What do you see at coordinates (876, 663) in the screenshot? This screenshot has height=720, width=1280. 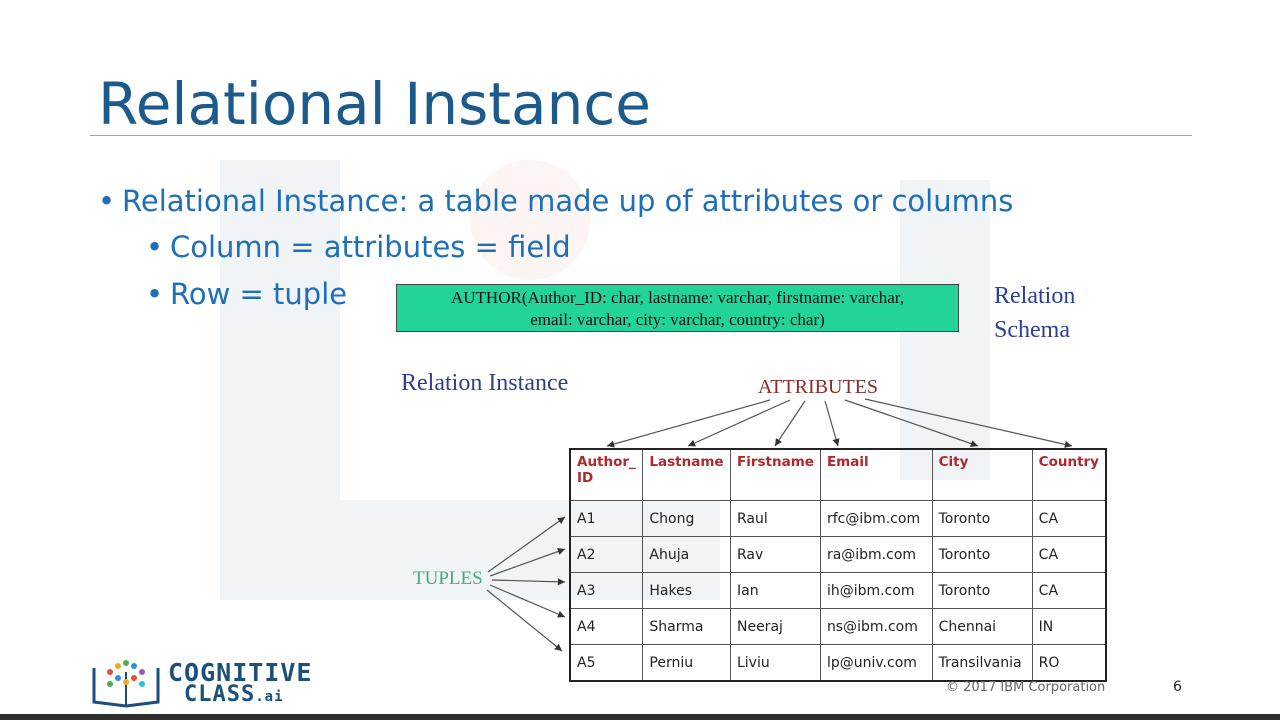 I see `cell-email: lp@univ.com` at bounding box center [876, 663].